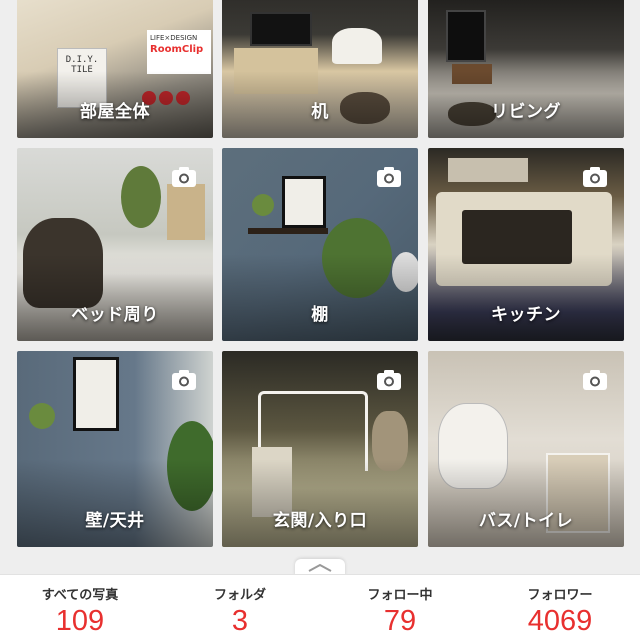 This screenshot has height=640, width=640. Describe the element at coordinates (288, 231) in the screenshot. I see `wooden-shelf-image` at that location.